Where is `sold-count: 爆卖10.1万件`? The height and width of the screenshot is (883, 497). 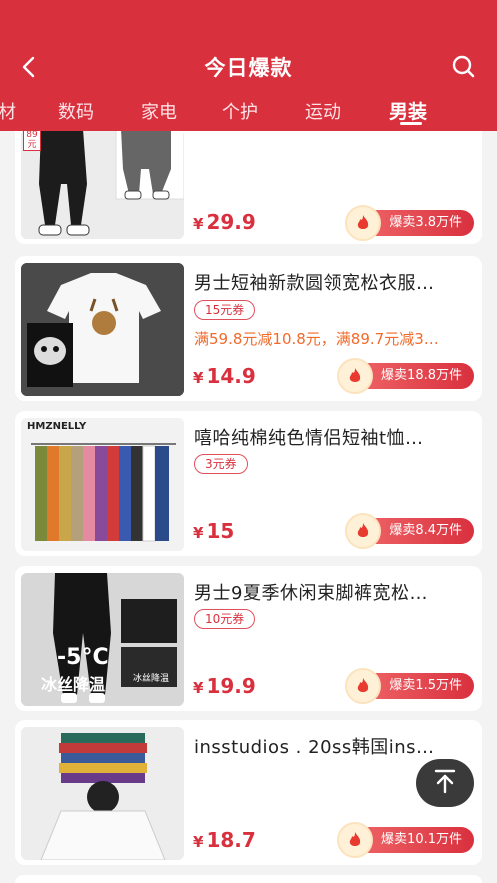
sold-count: 爆卖10.1万件 is located at coordinates (421, 839).